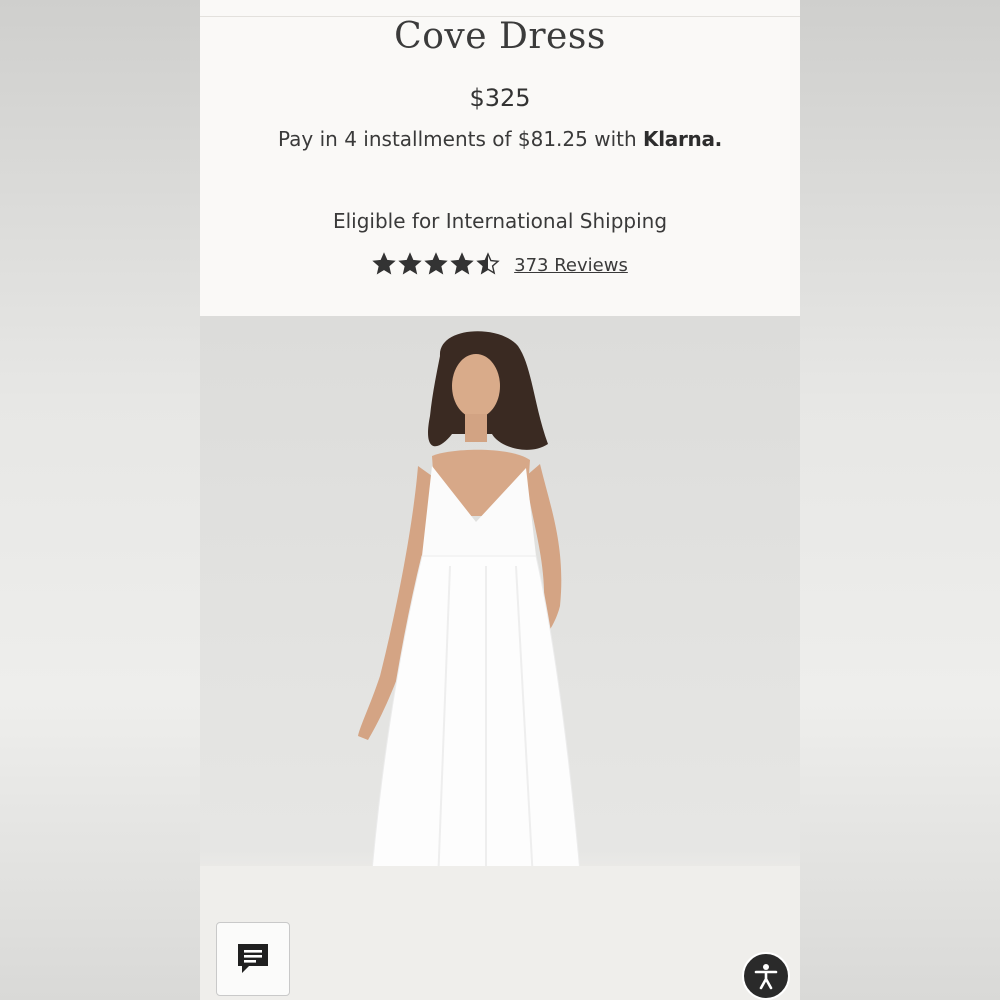  I want to click on product-title: Cove Dress, so click(500, 36).